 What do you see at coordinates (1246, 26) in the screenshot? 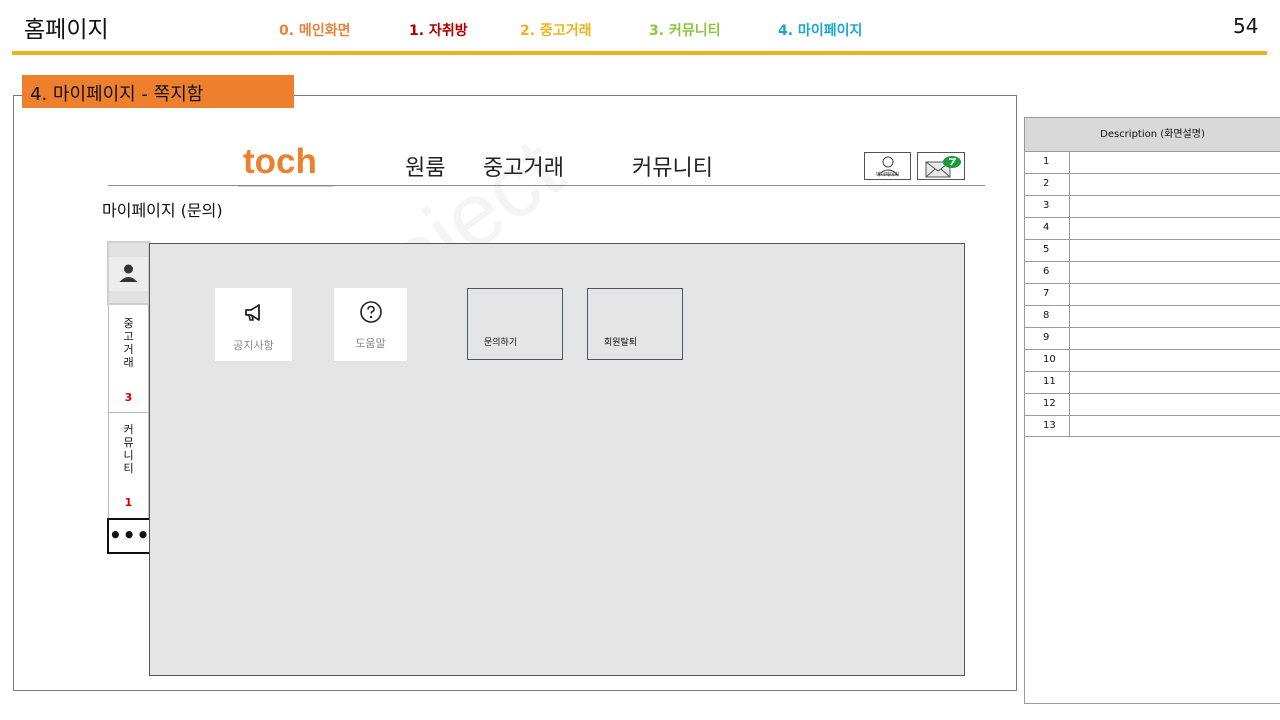
I see `page-number: 54` at bounding box center [1246, 26].